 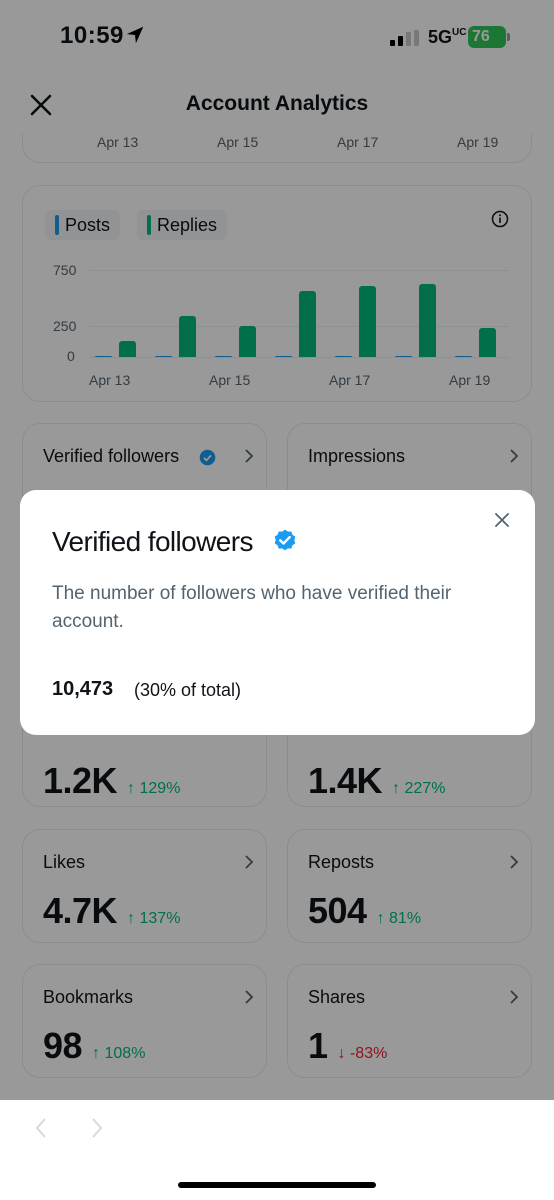 What do you see at coordinates (277, 1150) in the screenshot?
I see `bottom-nav-bar` at bounding box center [277, 1150].